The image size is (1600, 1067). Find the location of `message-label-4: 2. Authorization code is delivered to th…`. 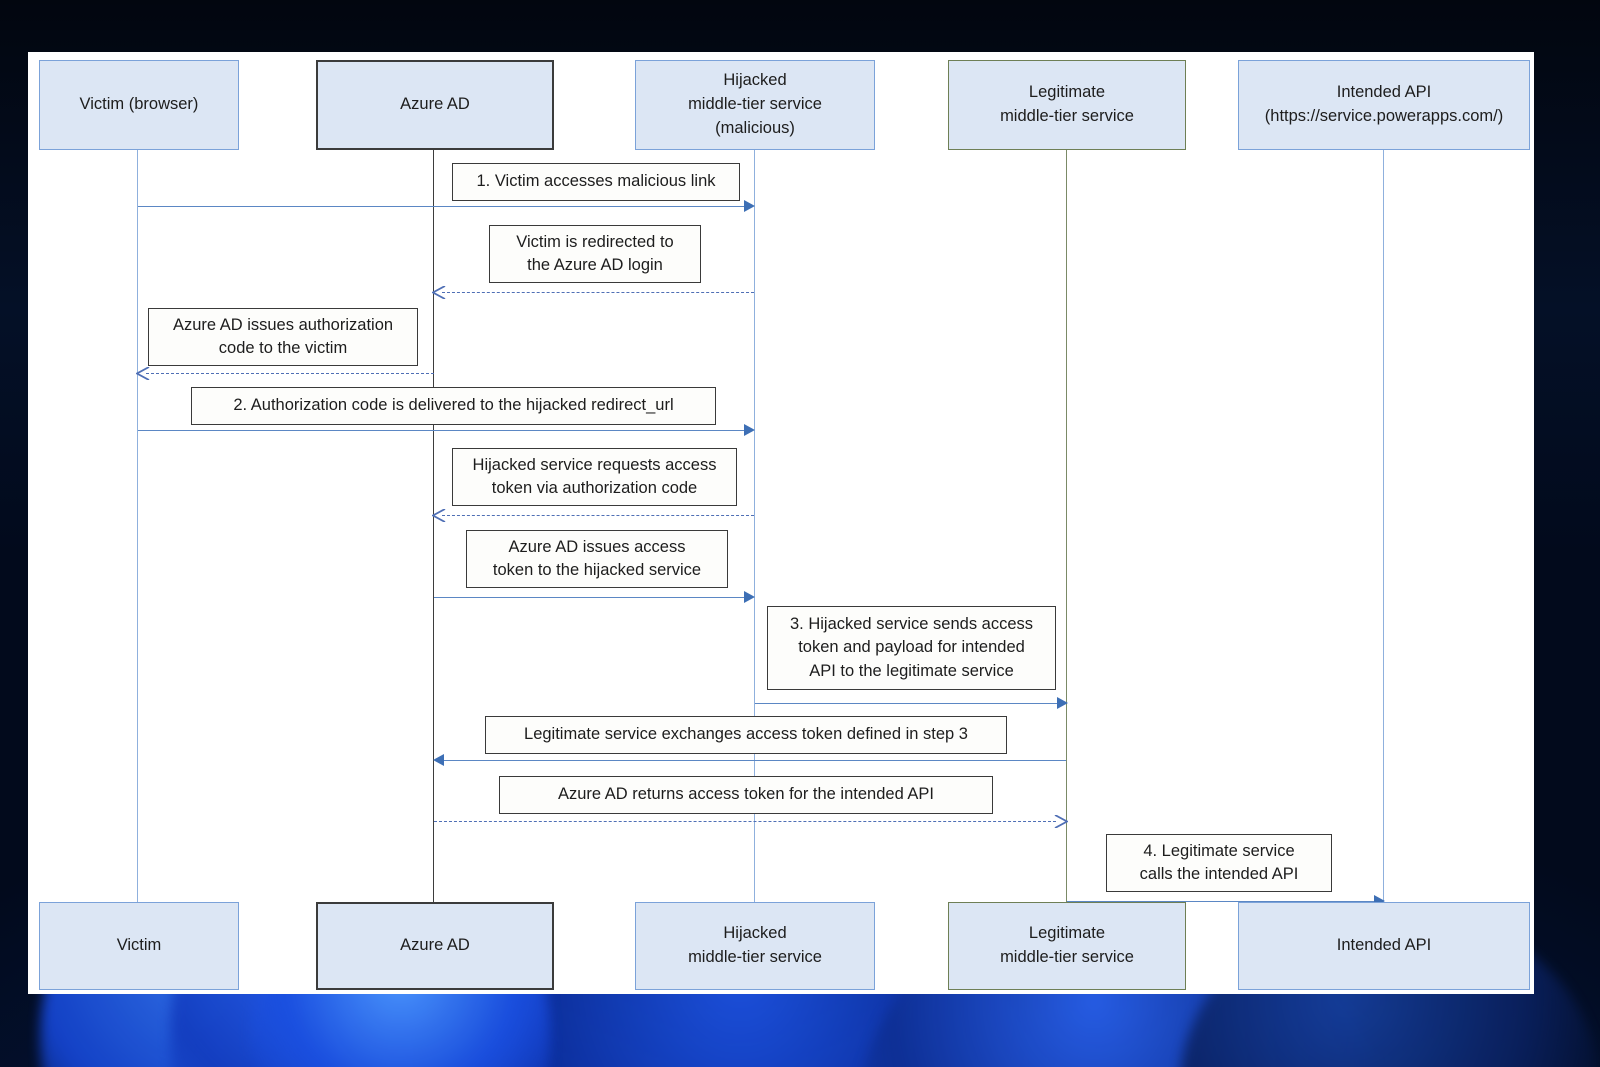

message-label-4: 2. Authorization code is delivered to th… is located at coordinates (453, 406).